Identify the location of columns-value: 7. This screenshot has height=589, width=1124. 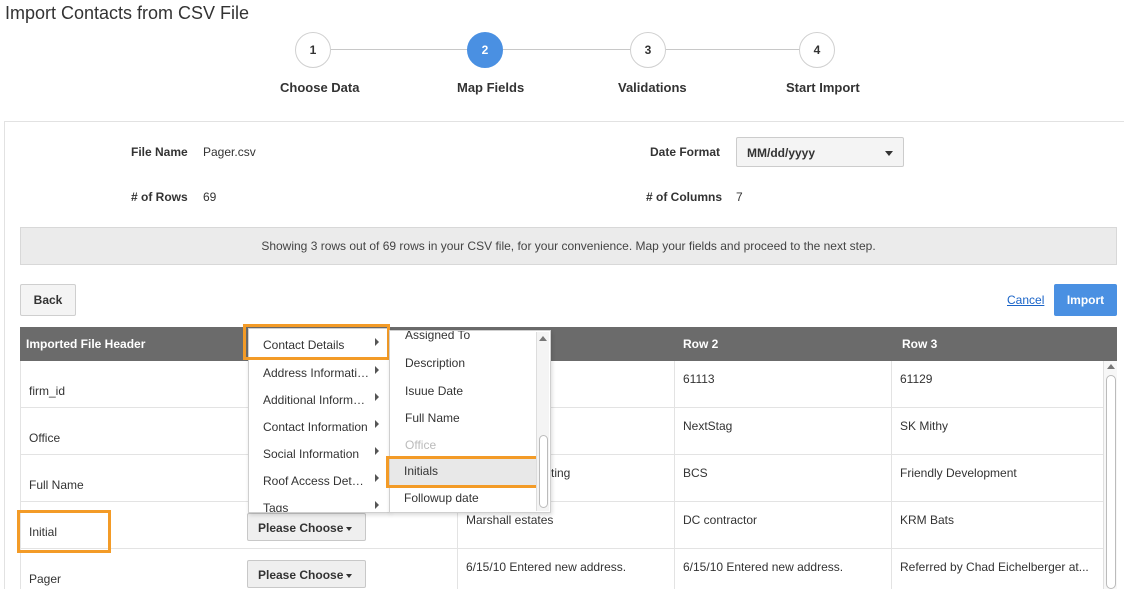
(739, 197).